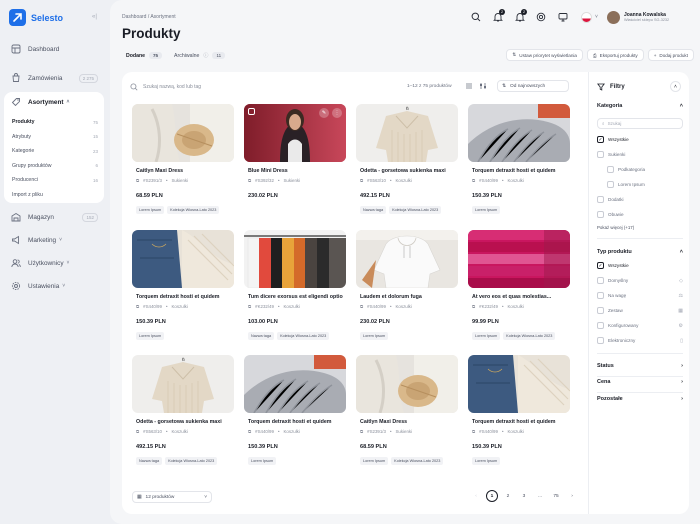  What do you see at coordinates (615, 55) in the screenshot?
I see `export-products-button: ⎙ Eksportuj produkty` at bounding box center [615, 55].